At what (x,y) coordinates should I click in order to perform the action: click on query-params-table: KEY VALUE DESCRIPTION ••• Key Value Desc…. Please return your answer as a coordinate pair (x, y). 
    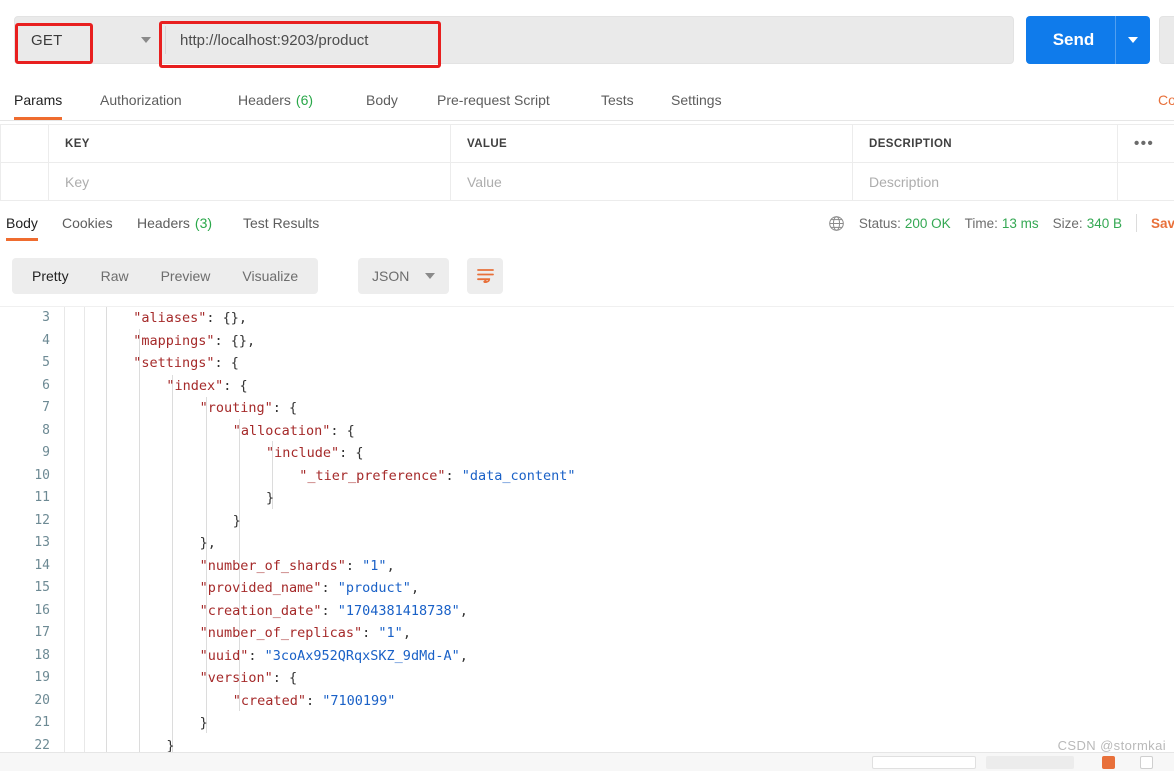
    Looking at the image, I should click on (587, 162).